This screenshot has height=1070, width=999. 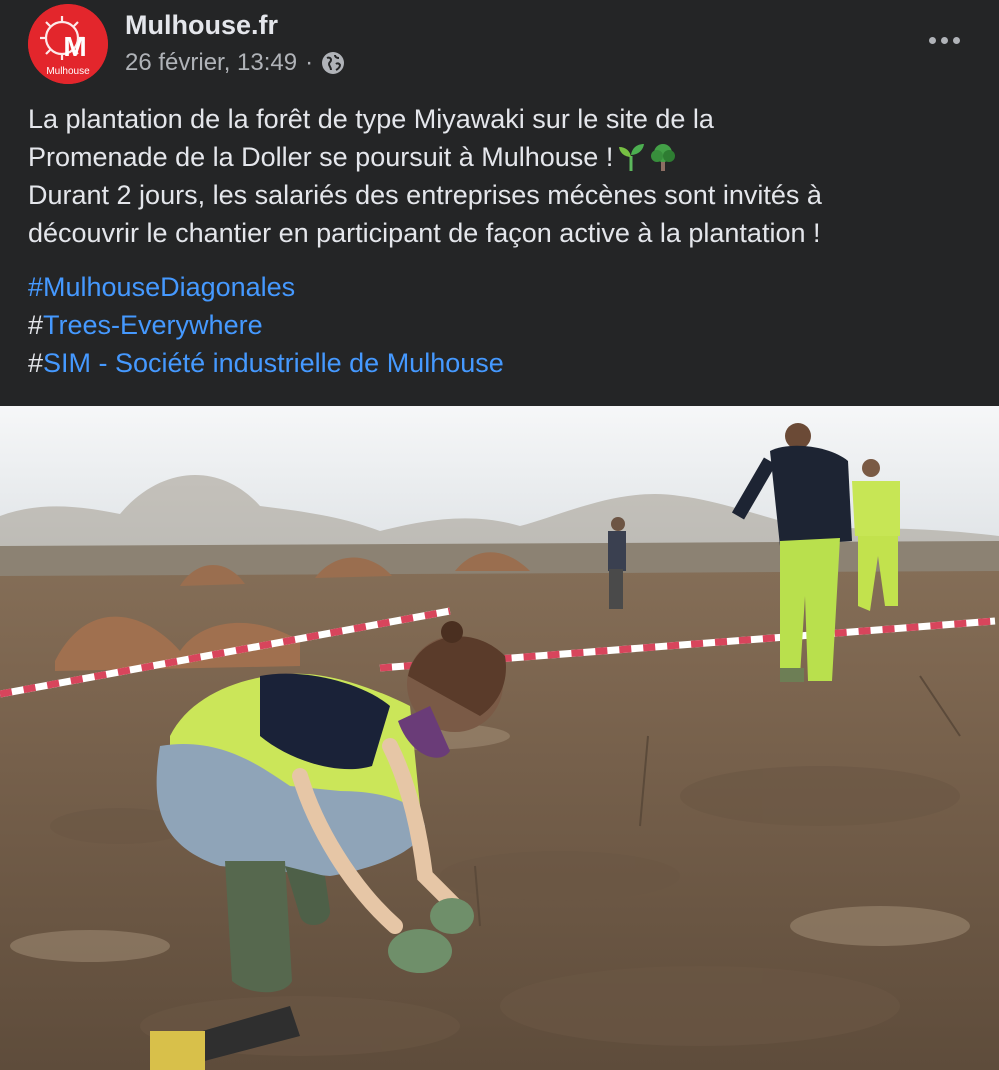 I want to click on mulhouse-logo-icon: M Mulhouse, so click(x=68, y=44).